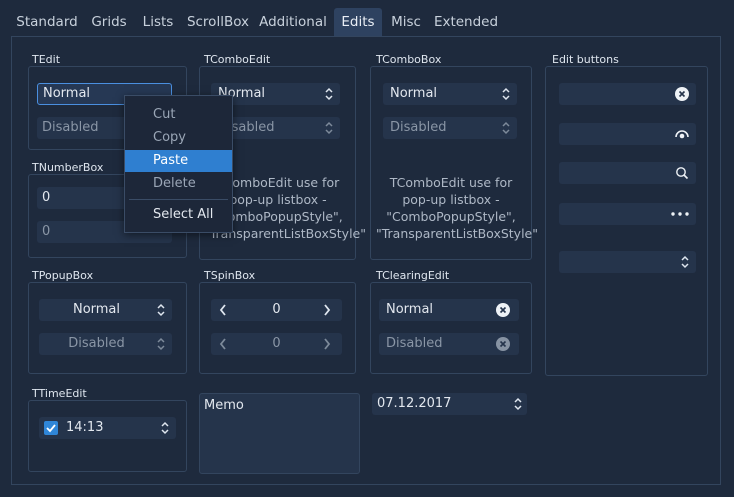 The width and height of the screenshot is (734, 497). I want to click on edit-ellipsis-field, so click(627, 214).